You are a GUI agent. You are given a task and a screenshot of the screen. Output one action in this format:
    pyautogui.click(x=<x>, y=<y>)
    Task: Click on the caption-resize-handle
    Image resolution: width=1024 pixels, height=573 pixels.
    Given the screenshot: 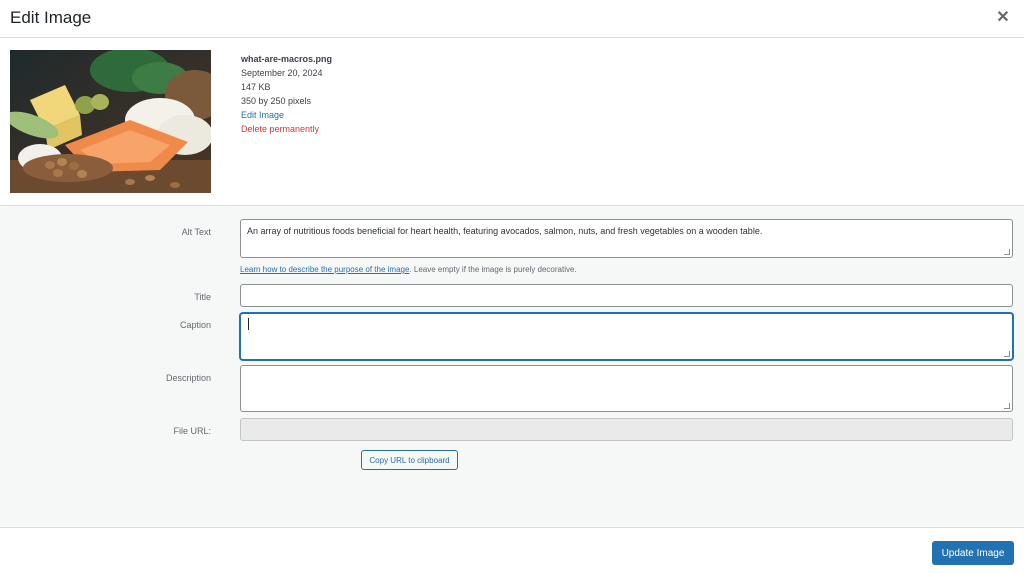 What is the action you would take?
    pyautogui.click(x=1007, y=354)
    